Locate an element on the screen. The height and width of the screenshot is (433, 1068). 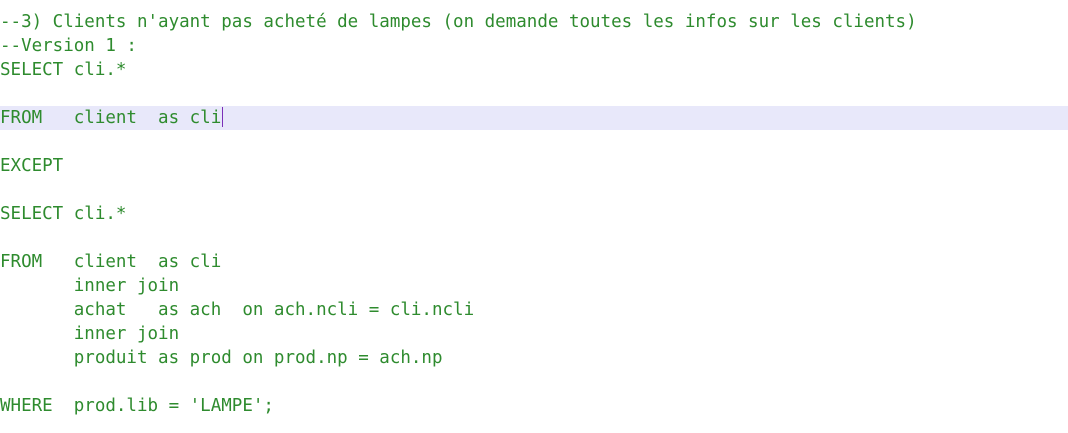
code-line-13: achat as ach on ach.ncli = cli.ncli is located at coordinates (534, 310).